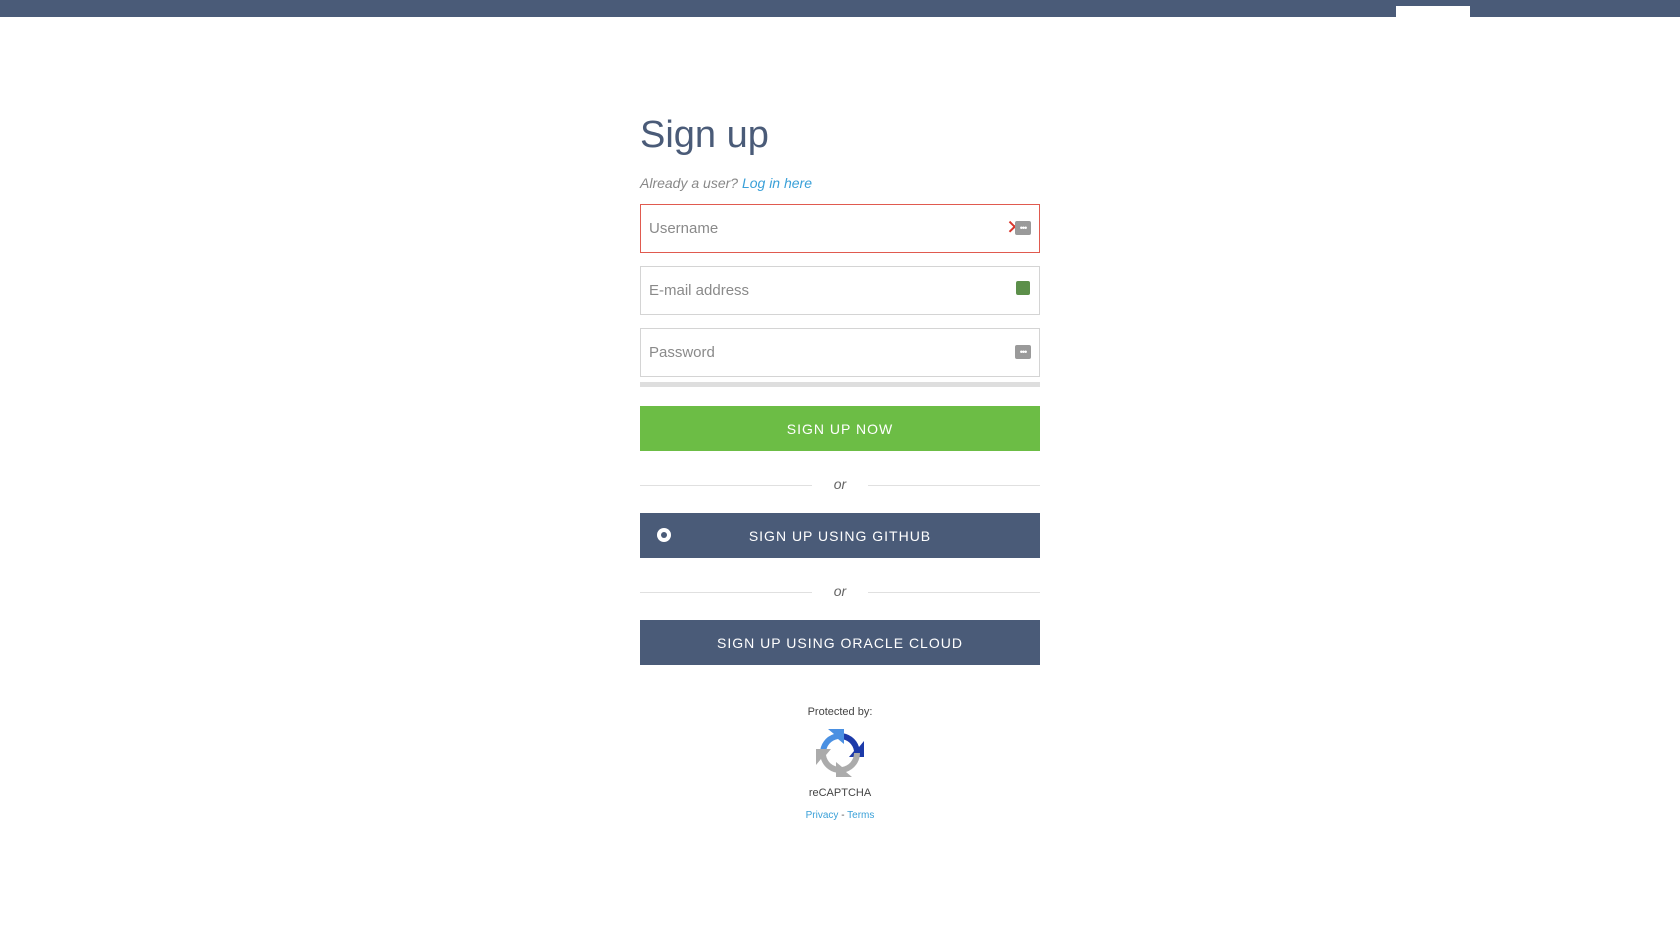 Image resolution: width=1680 pixels, height=934 pixels. I want to click on top-bar-tab, so click(1433, 11).